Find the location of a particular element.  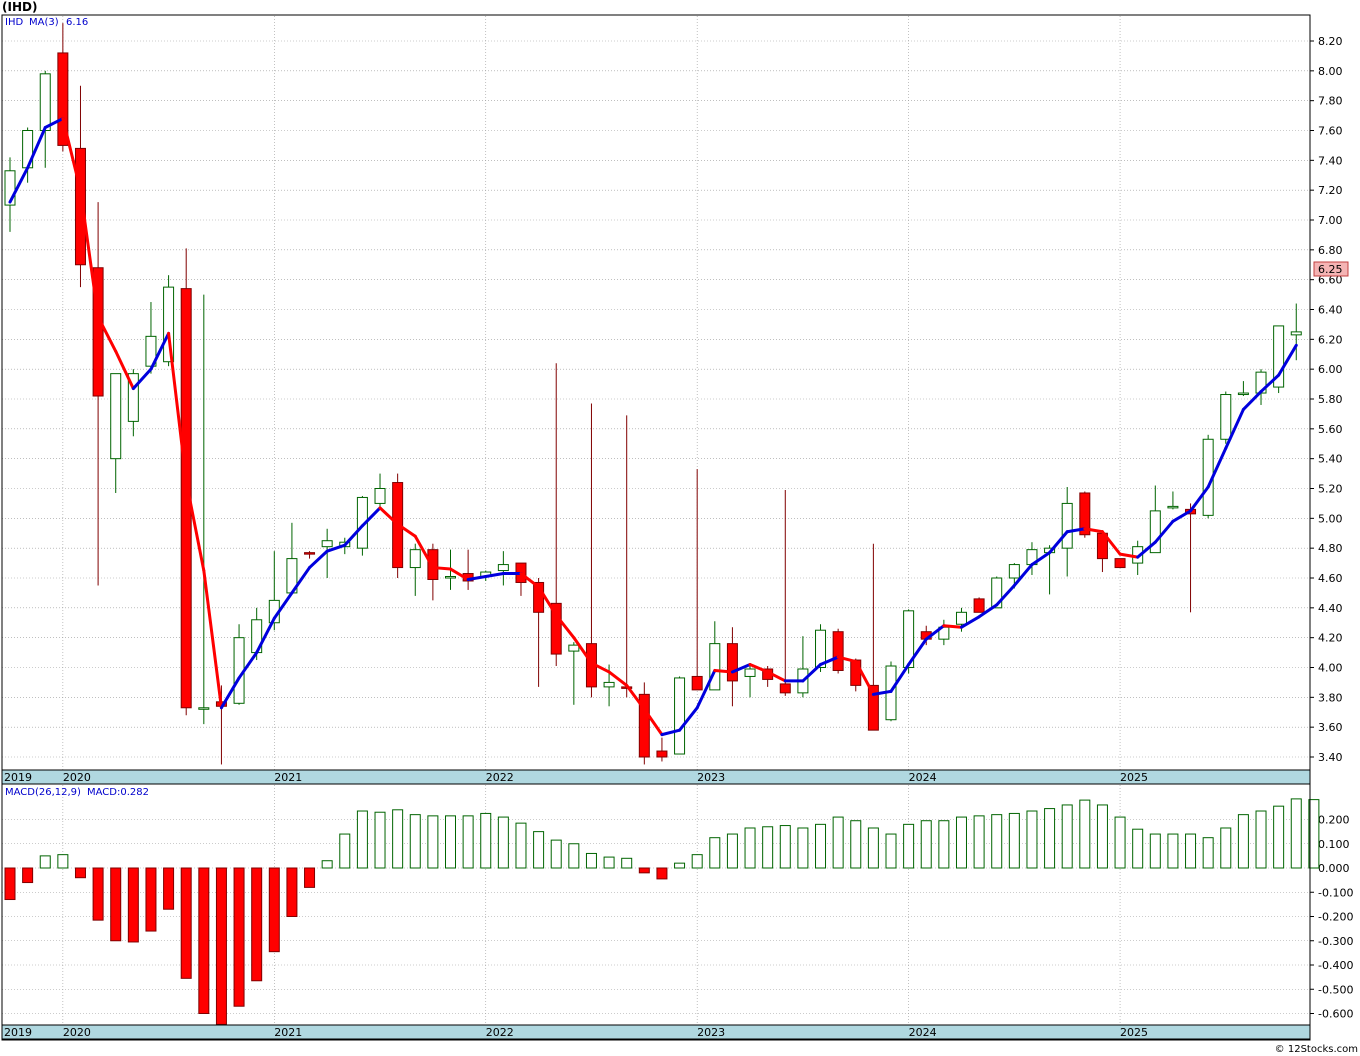

price-tick-label: 3.40 is located at coordinates (1330, 757).